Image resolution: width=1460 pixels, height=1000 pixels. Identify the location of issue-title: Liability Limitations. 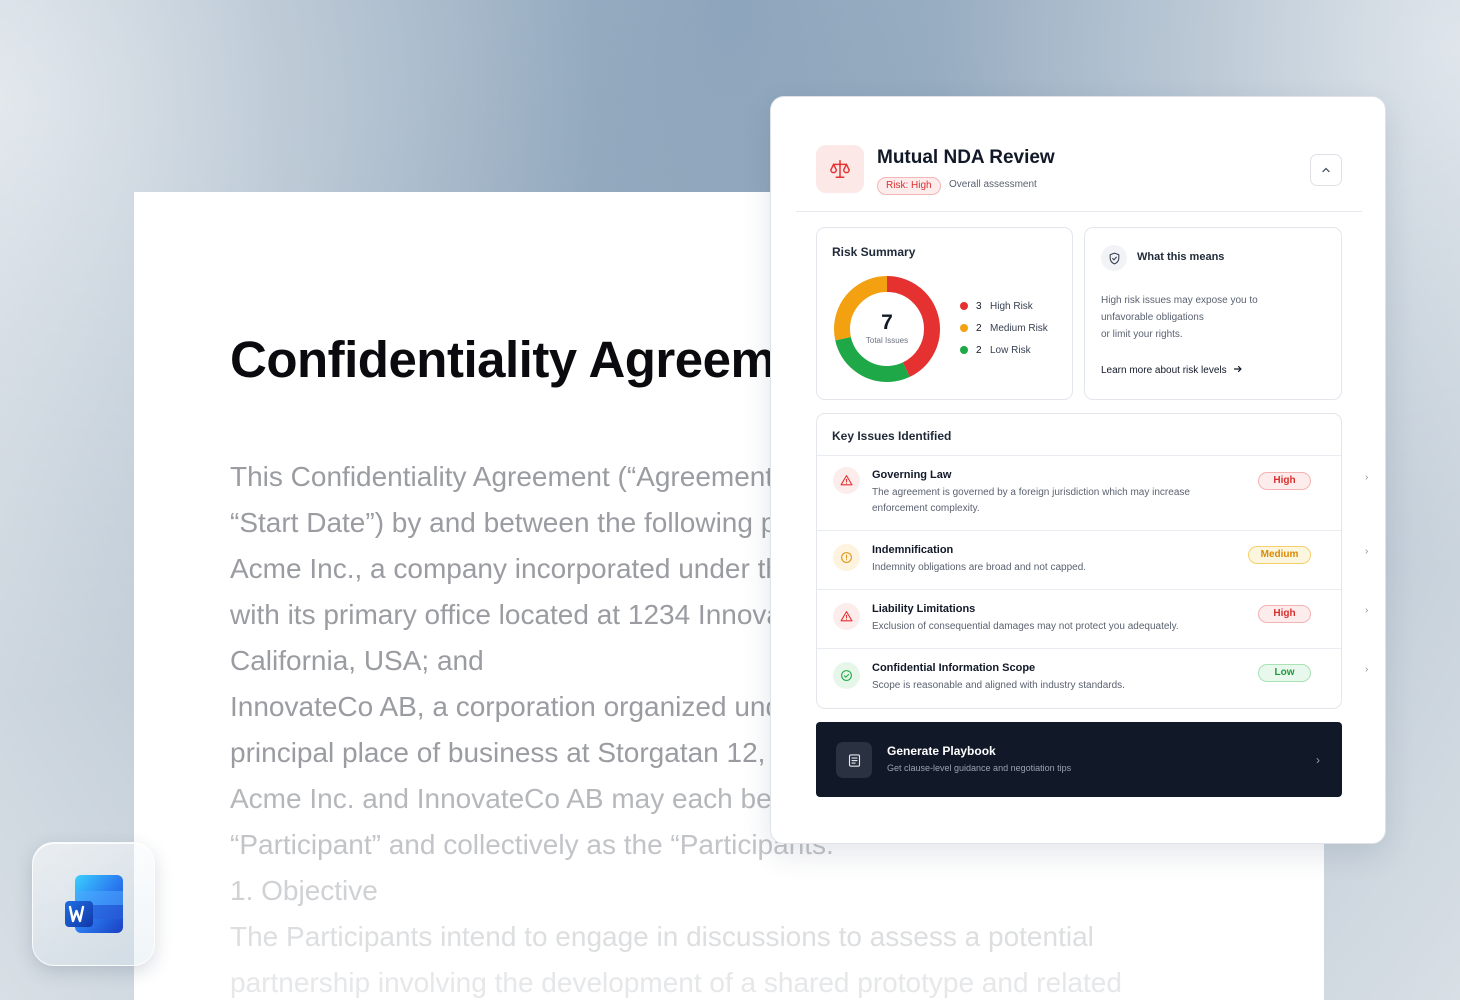
(924, 609).